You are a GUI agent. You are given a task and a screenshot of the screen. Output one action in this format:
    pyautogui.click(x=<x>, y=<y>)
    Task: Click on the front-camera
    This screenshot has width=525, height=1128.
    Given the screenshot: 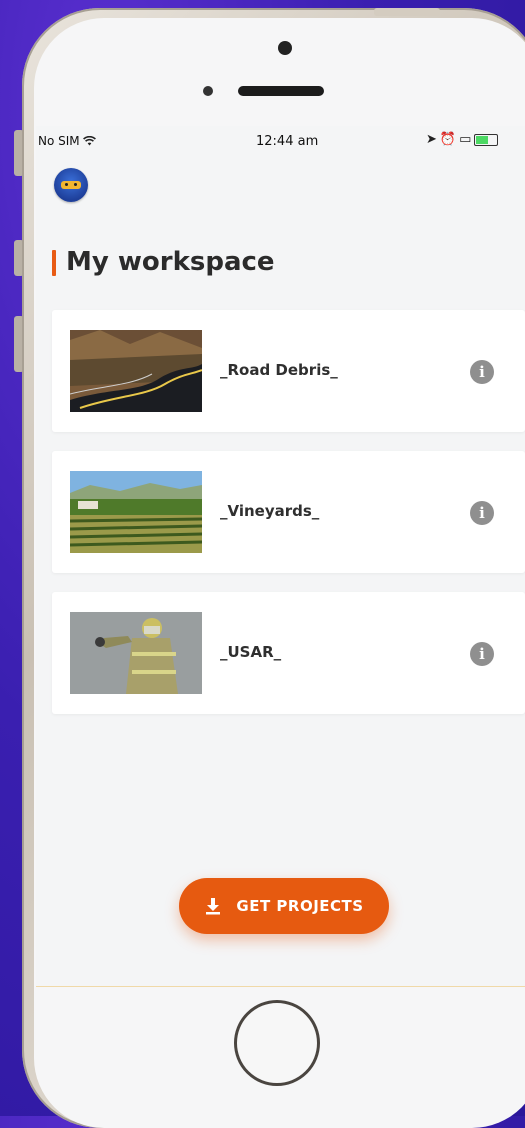 What is the action you would take?
    pyautogui.click(x=285, y=48)
    